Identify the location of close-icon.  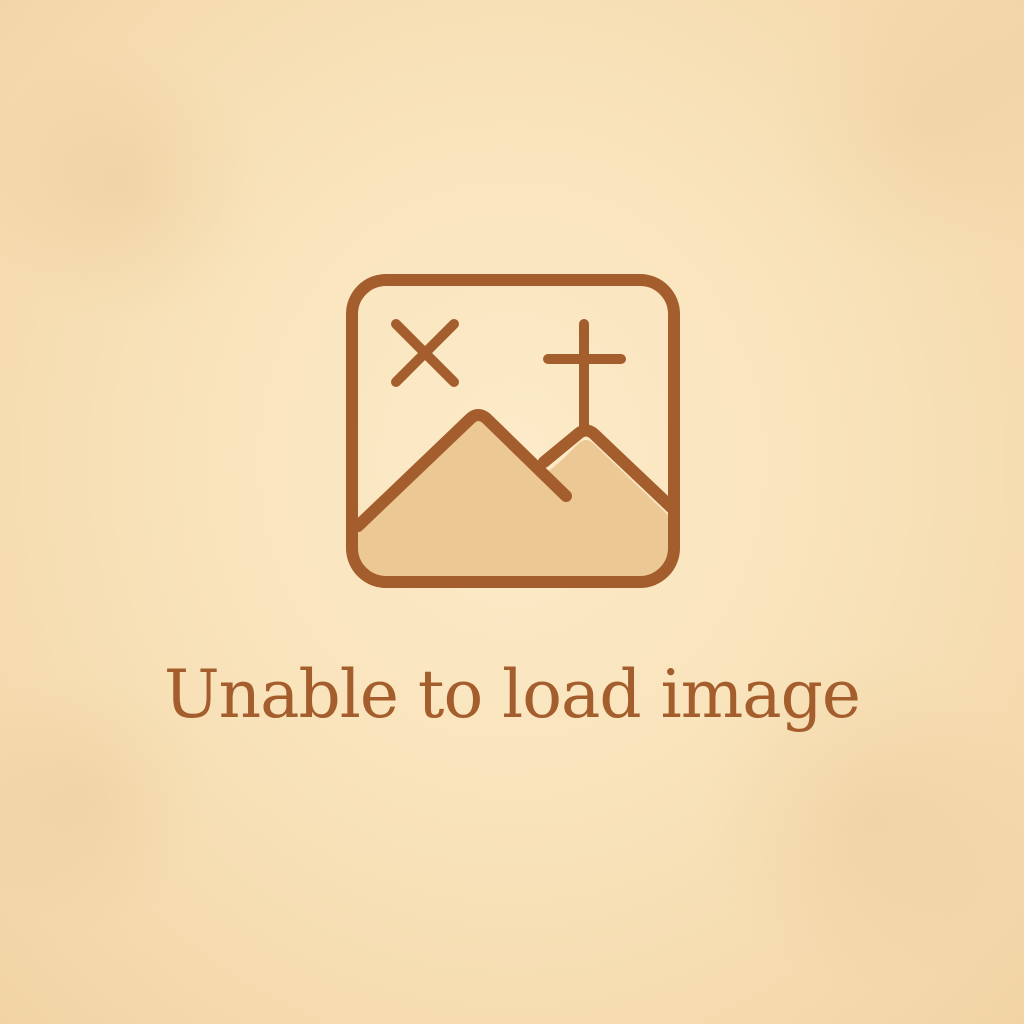
(425, 353).